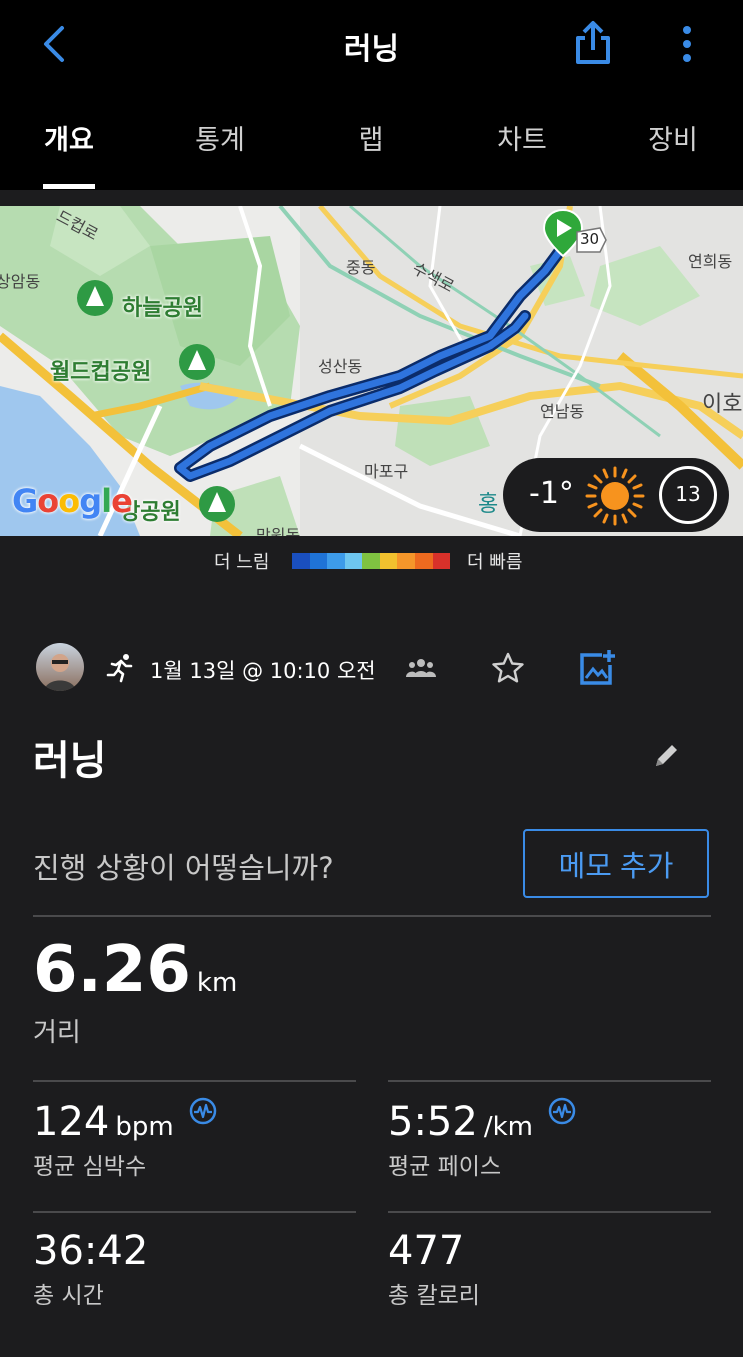 This screenshot has width=743, height=1357. Describe the element at coordinates (495, 562) in the screenshot. I see `legend-fast-label: 더 빠름` at that location.